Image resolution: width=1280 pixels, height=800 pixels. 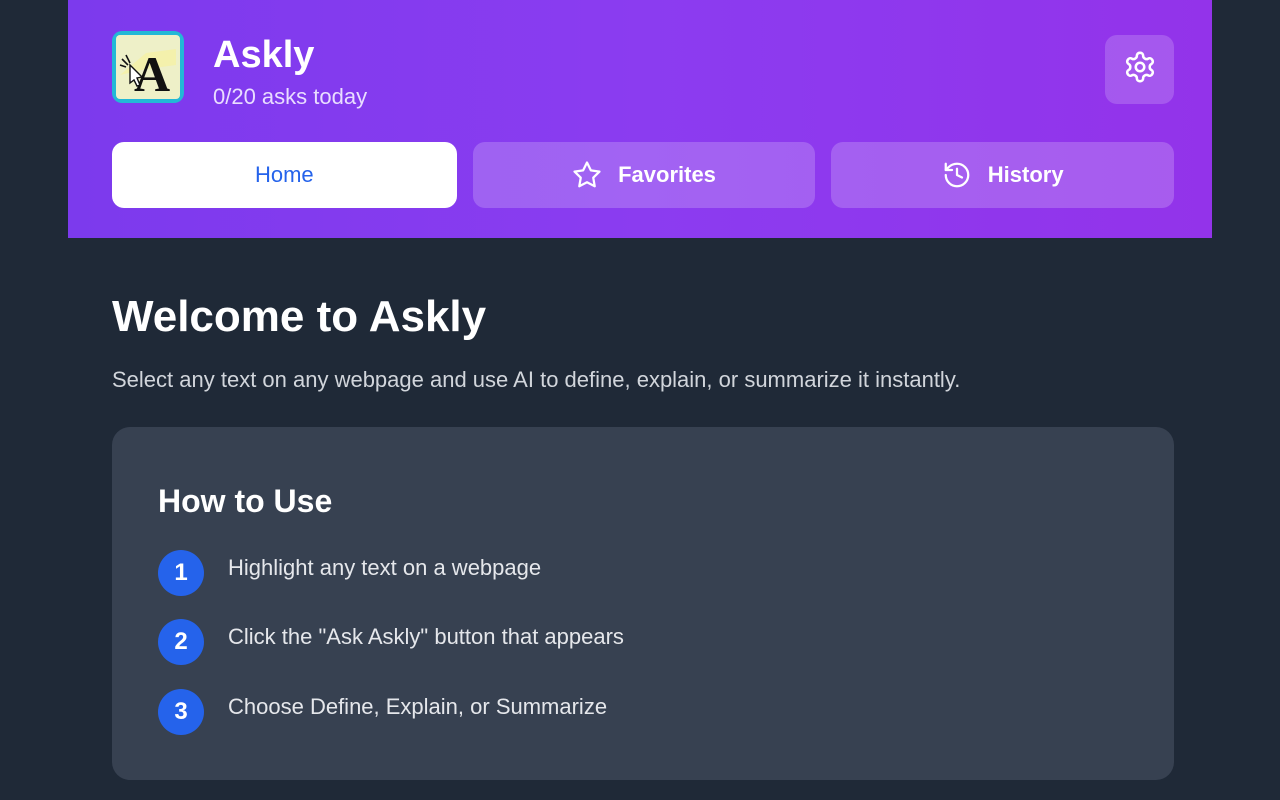 I want to click on star-icon, so click(x=587, y=175).